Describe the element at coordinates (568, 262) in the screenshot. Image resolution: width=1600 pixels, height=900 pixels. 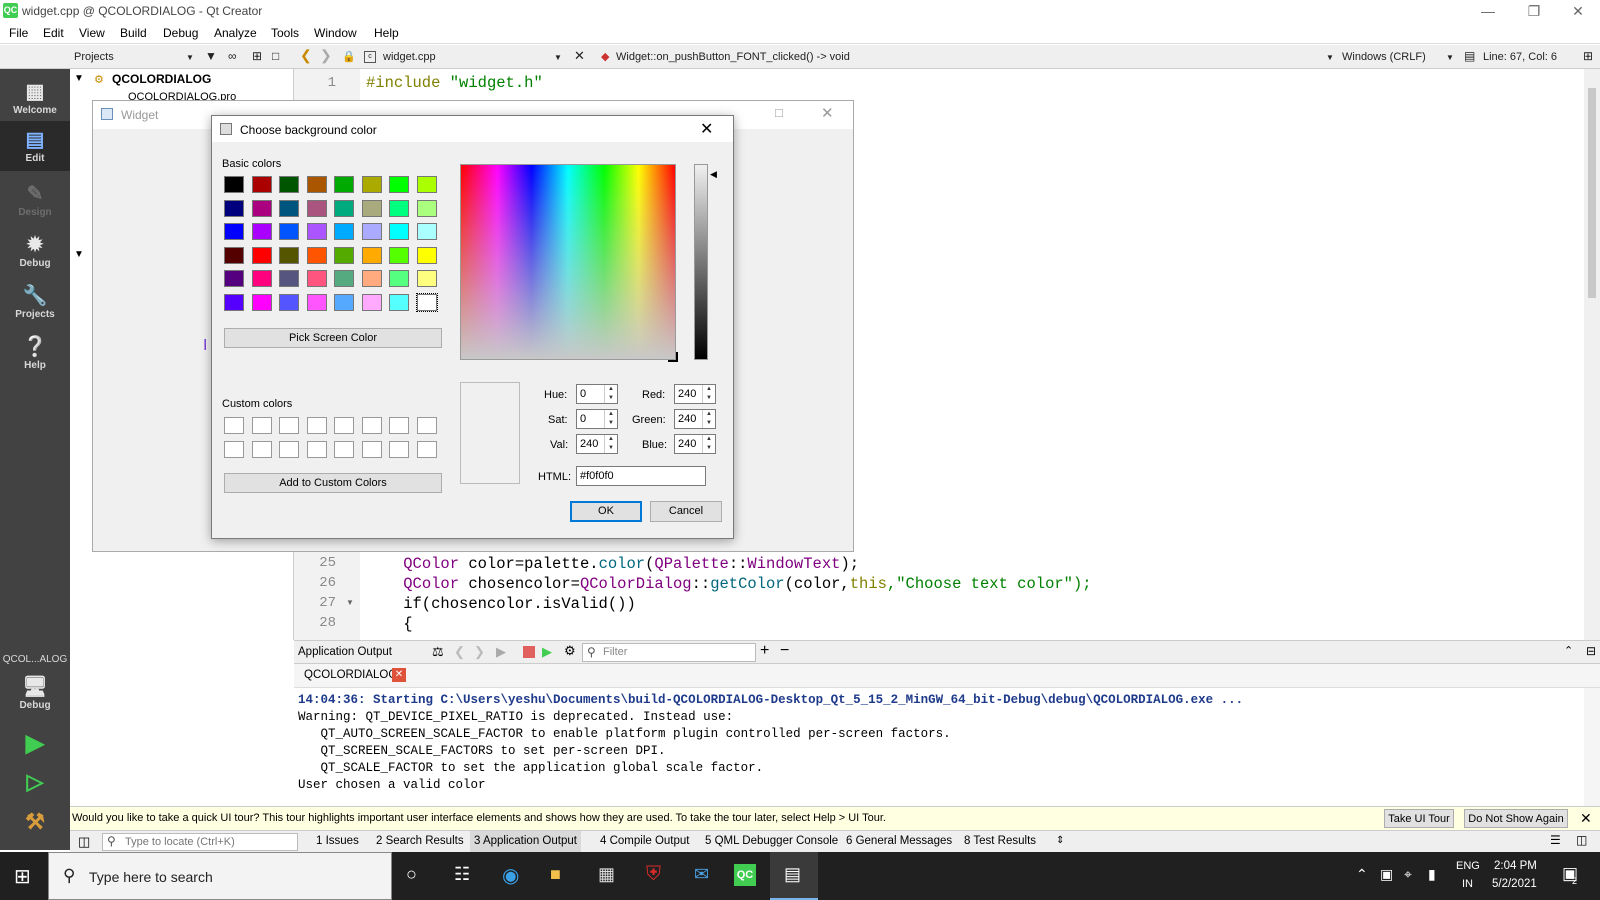
I see `hue-saturation-picker` at that location.